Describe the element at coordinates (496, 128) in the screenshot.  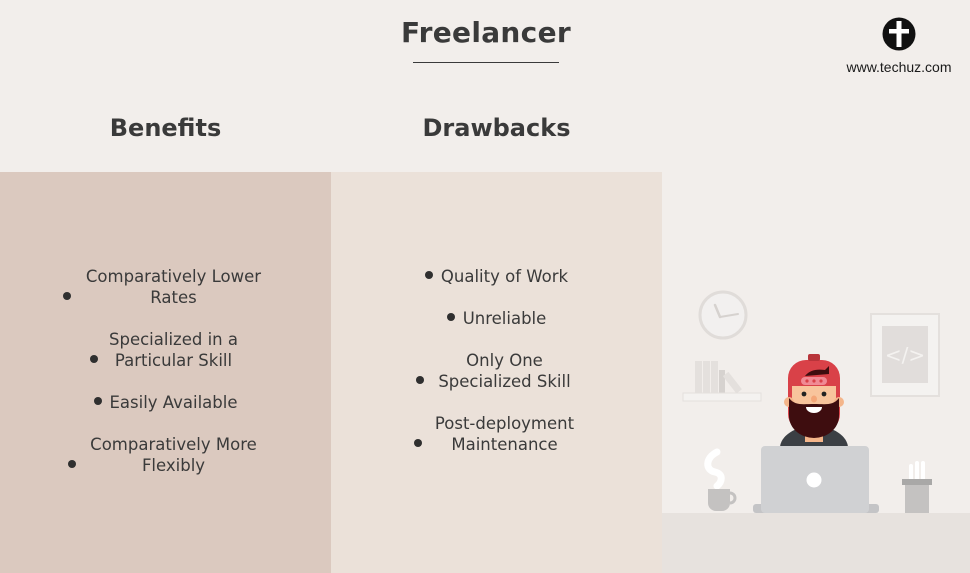
I see `drawbacks-heading: Drawbacks` at that location.